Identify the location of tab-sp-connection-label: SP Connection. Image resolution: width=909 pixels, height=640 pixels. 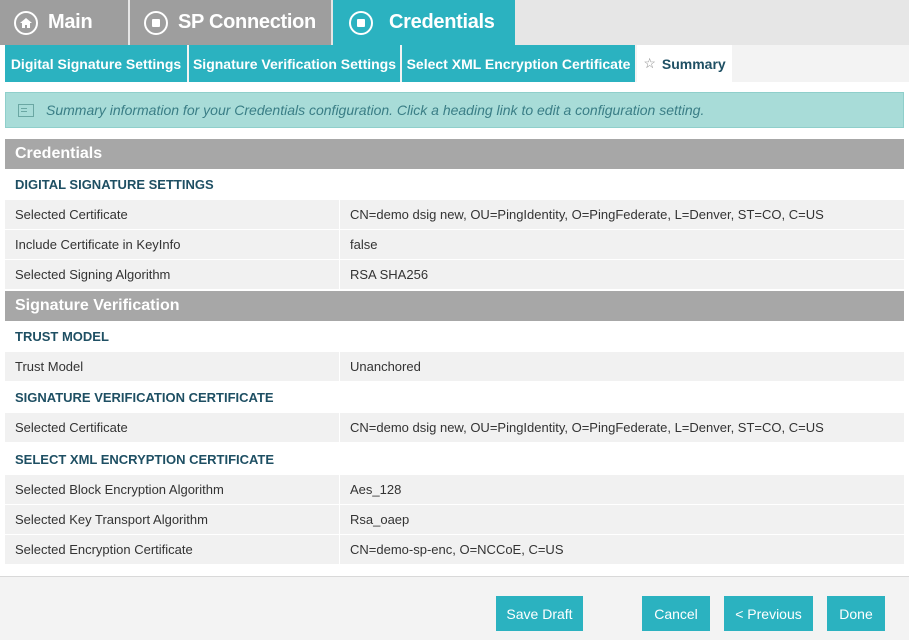
(247, 22).